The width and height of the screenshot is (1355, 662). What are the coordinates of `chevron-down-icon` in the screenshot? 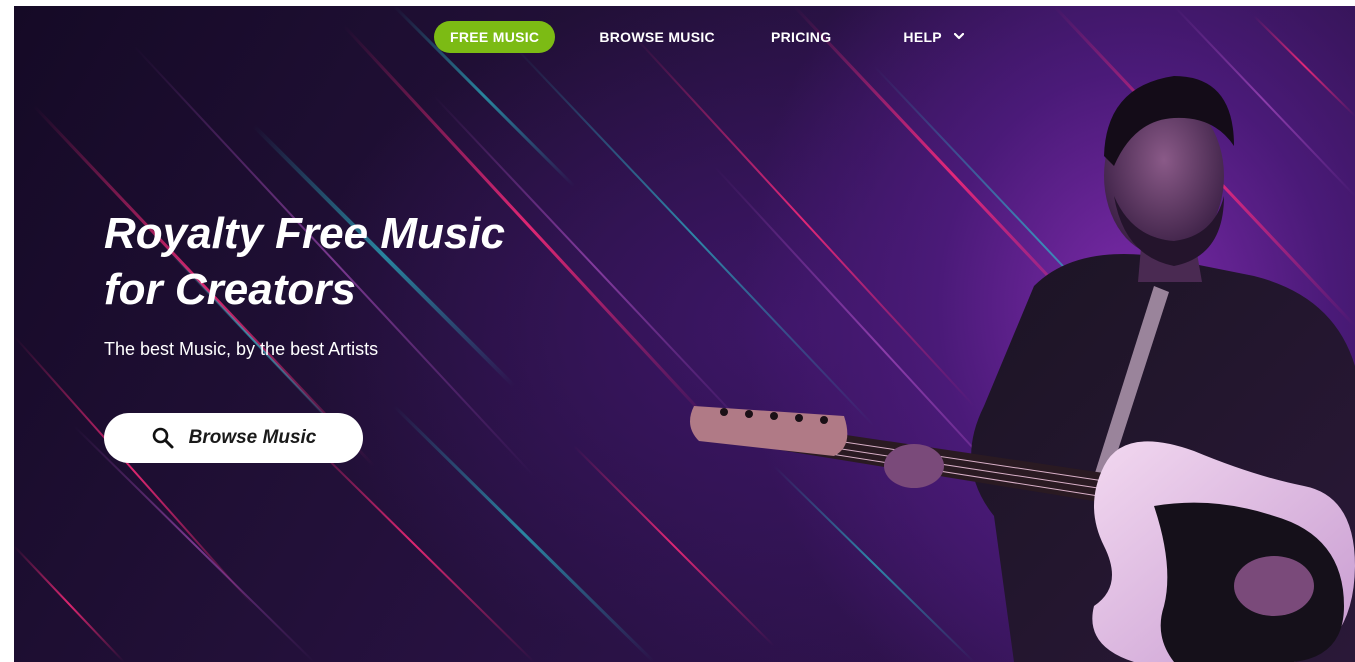 It's located at (958, 36).